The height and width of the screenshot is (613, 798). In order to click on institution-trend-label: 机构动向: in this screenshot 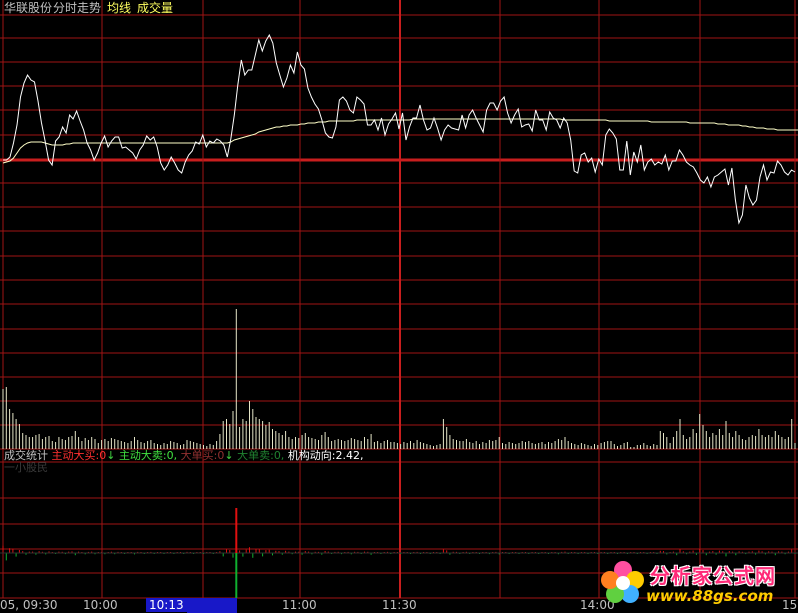, I will do `click(311, 455)`.